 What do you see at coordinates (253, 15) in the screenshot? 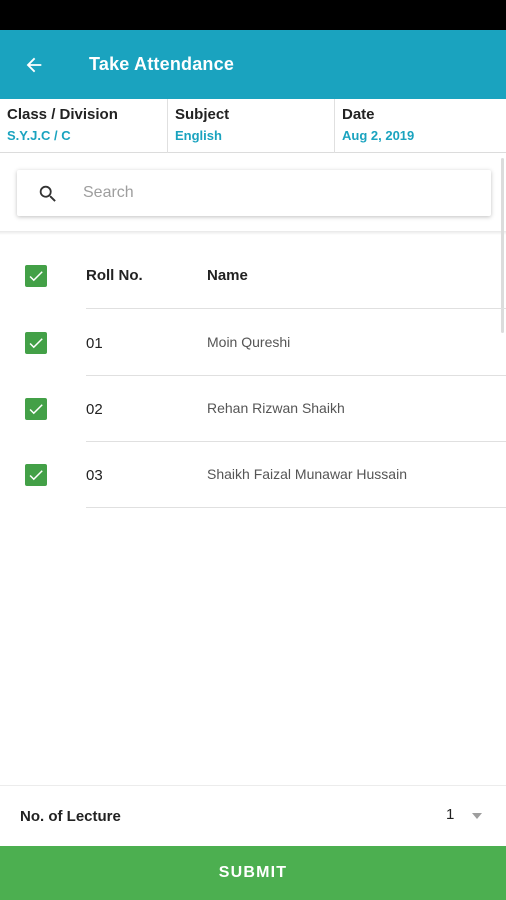
I see `status-bar` at bounding box center [253, 15].